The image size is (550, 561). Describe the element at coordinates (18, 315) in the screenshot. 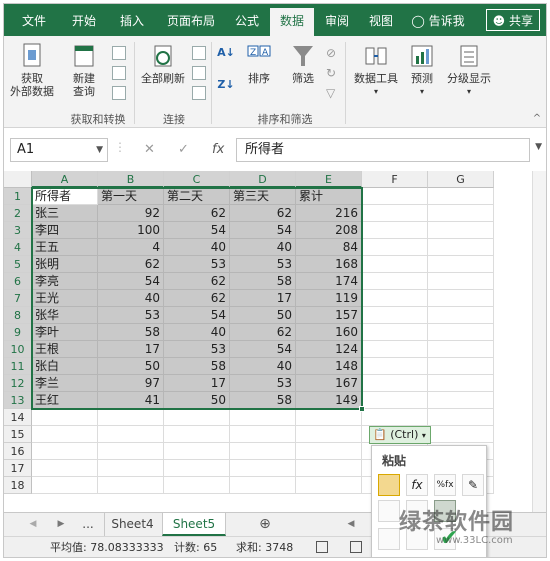

I see `row-header: 8` at that location.